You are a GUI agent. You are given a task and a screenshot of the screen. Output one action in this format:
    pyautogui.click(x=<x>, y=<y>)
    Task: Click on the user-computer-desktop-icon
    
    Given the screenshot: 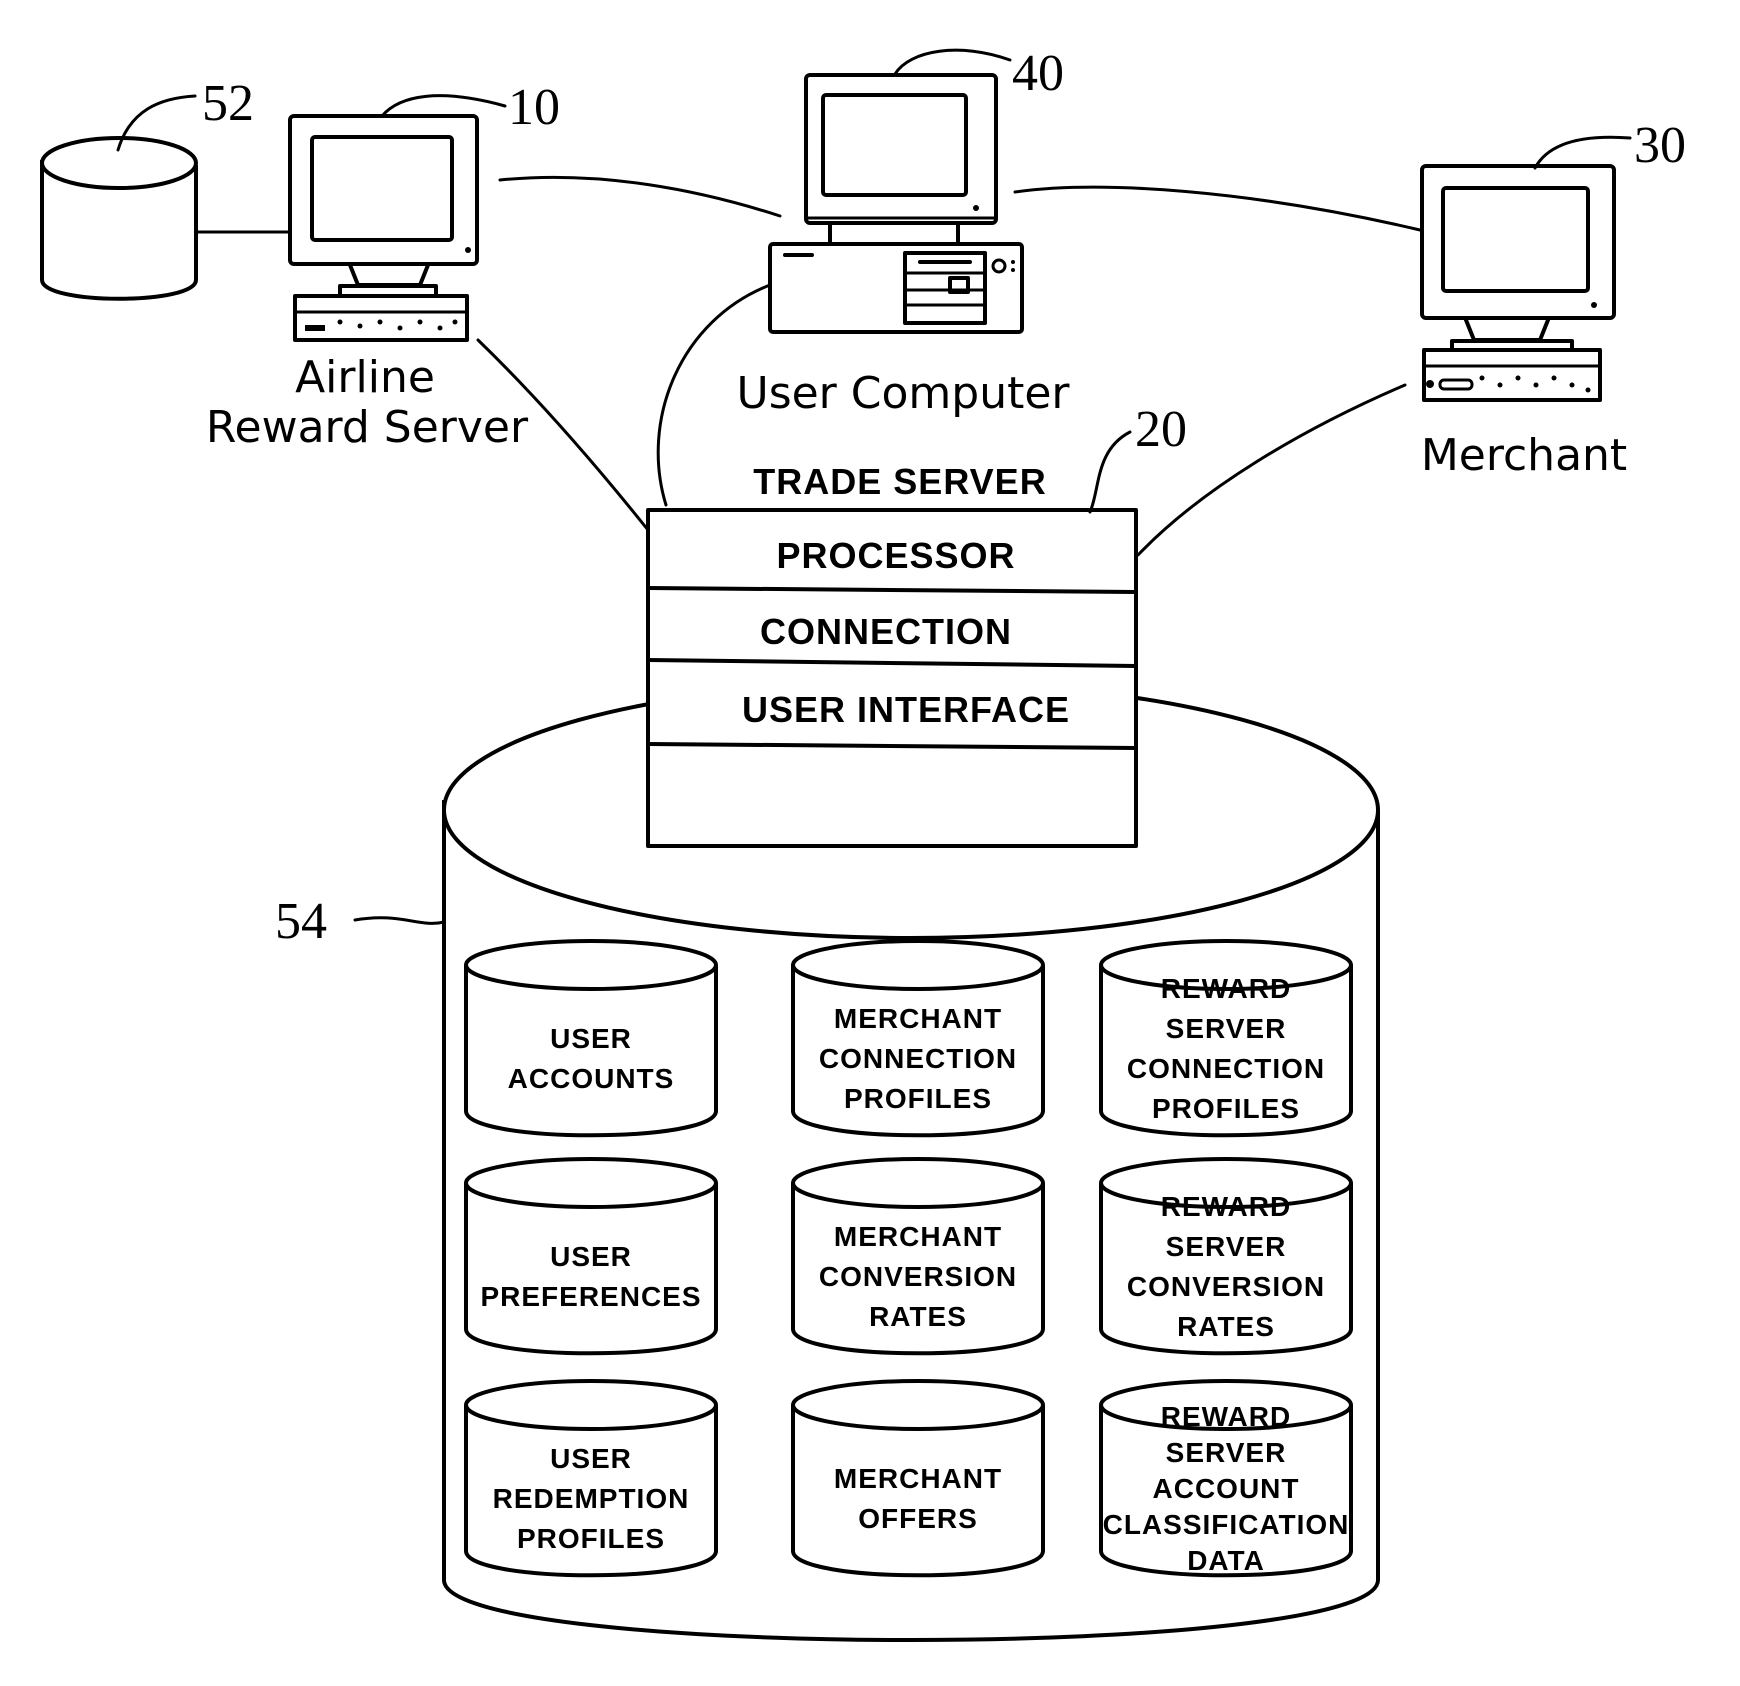 What is the action you would take?
    pyautogui.click(x=896, y=203)
    